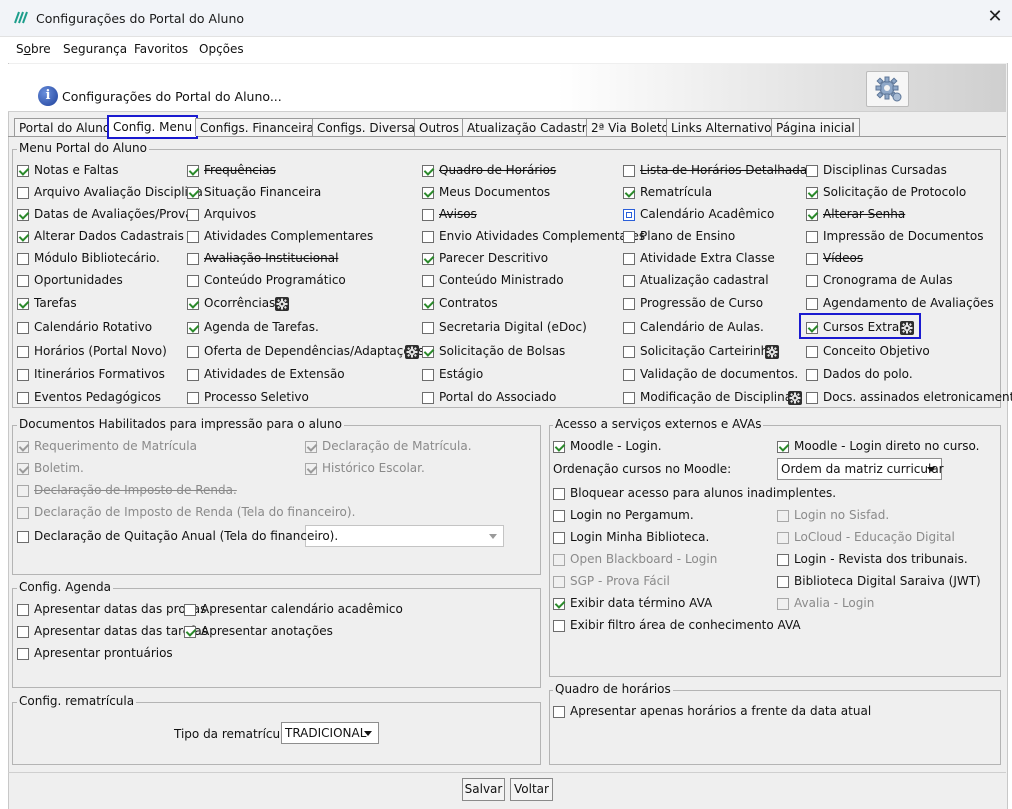  Describe the element at coordinates (812, 304) in the screenshot. I see `menu-agendamento-de-avaliacoes-checkbox` at that location.